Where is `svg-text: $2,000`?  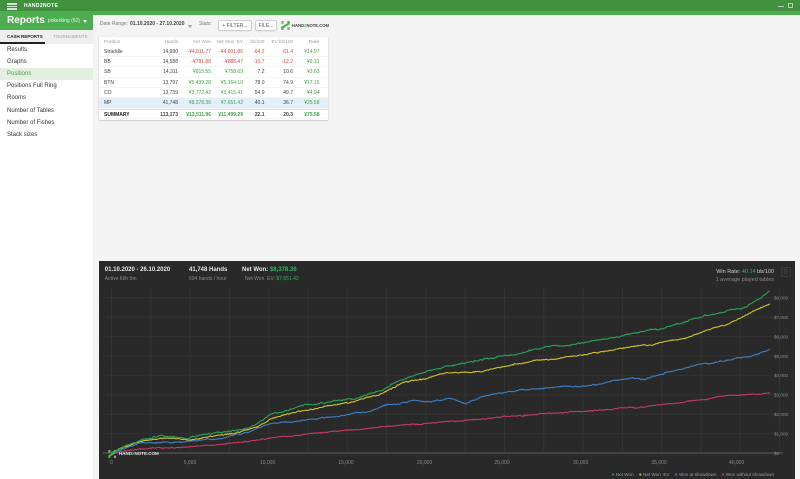
svg-text: $2,000 is located at coordinates (781, 414).